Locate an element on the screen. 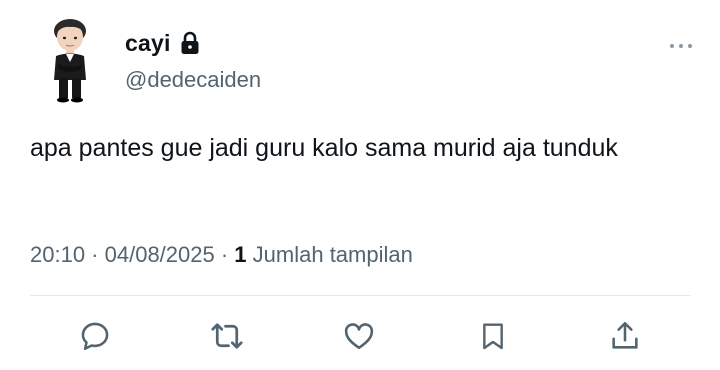 This screenshot has height=370, width=720. tweet-meta: 20:10 · 04/08/2025 · 1 Jumlah tampilan is located at coordinates (221, 255).